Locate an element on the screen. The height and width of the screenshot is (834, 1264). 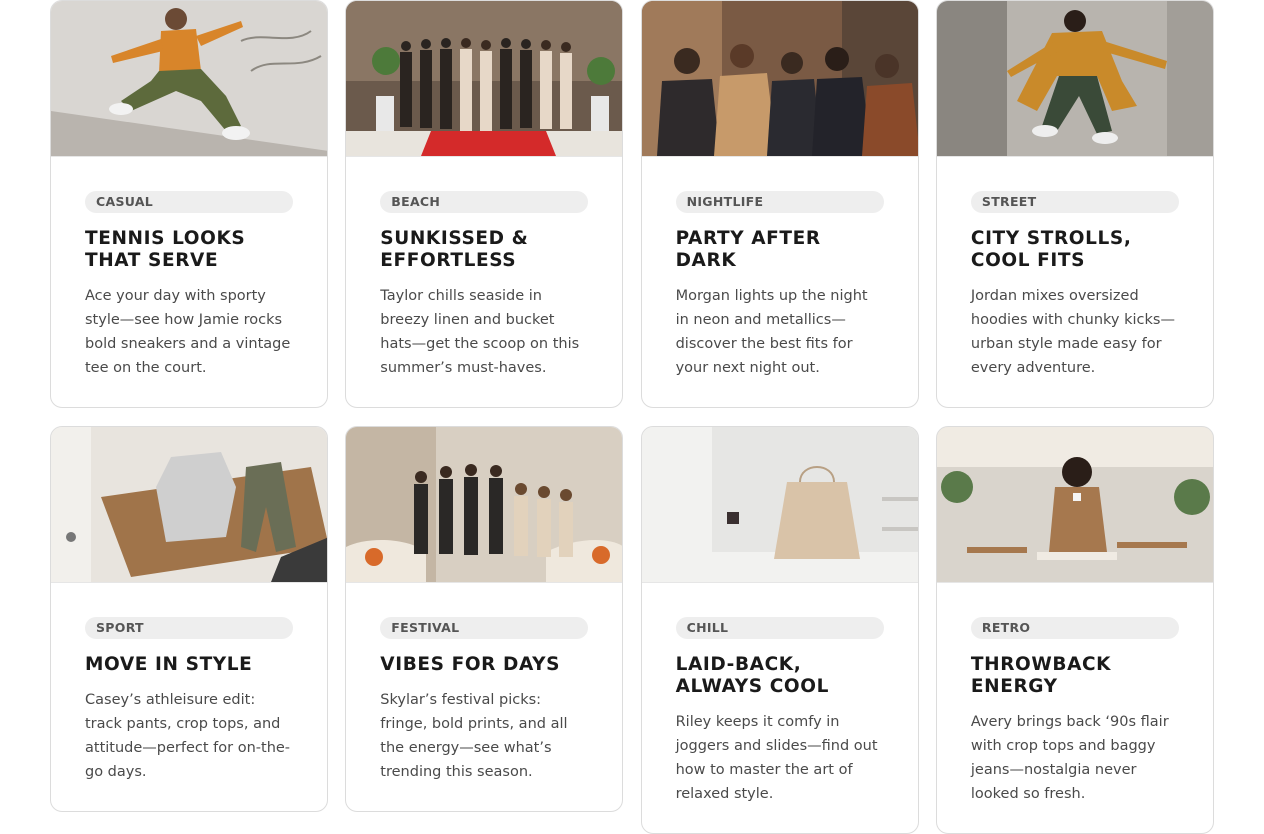
photo-cafe-woman is located at coordinates (1074, 504).